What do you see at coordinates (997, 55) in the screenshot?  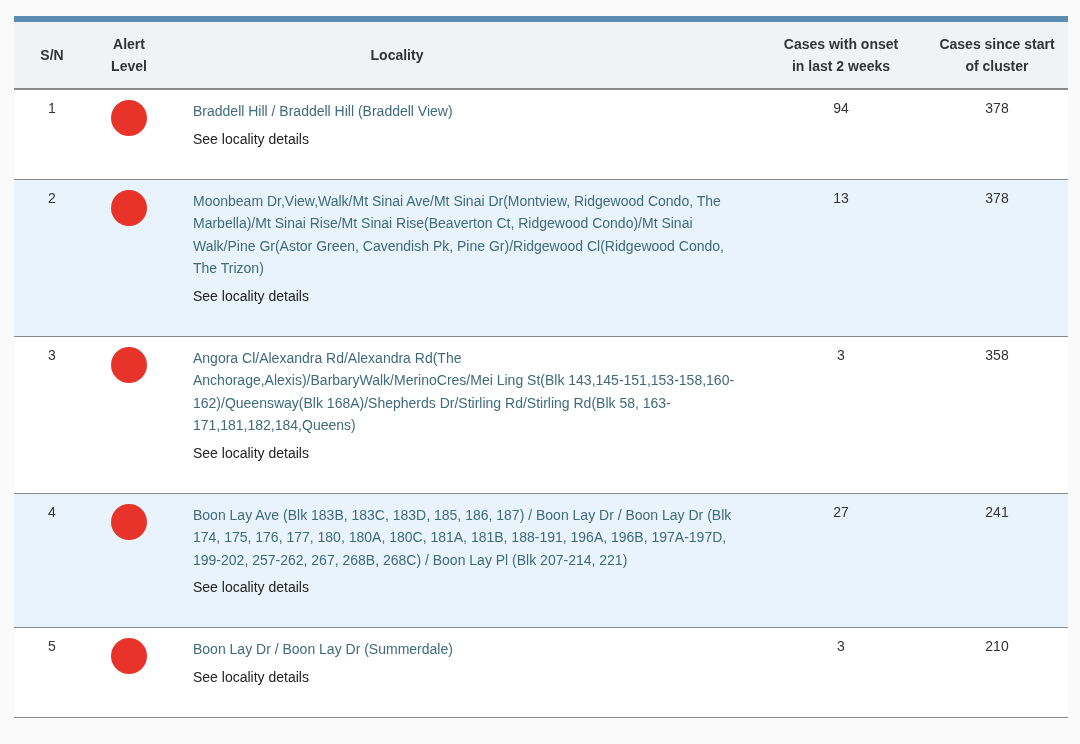 I see `column-header: Cases since start of cluster` at bounding box center [997, 55].